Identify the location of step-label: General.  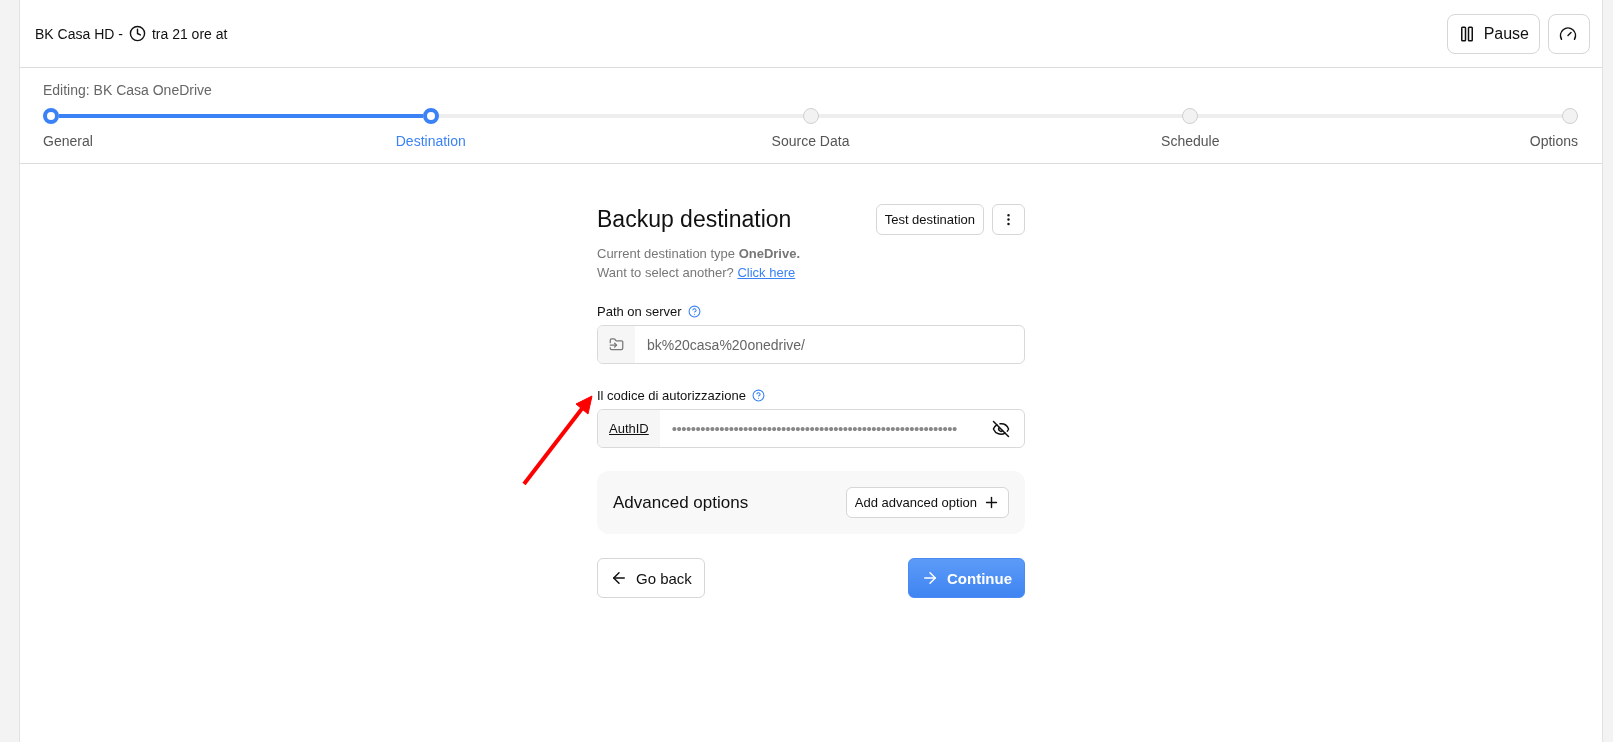
(68, 141).